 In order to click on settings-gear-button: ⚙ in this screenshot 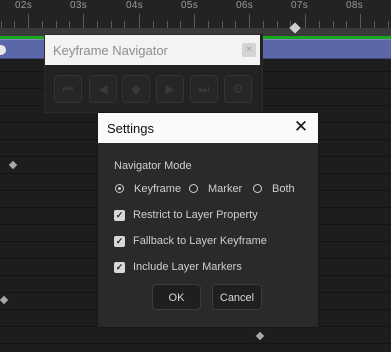, I will do `click(238, 89)`.